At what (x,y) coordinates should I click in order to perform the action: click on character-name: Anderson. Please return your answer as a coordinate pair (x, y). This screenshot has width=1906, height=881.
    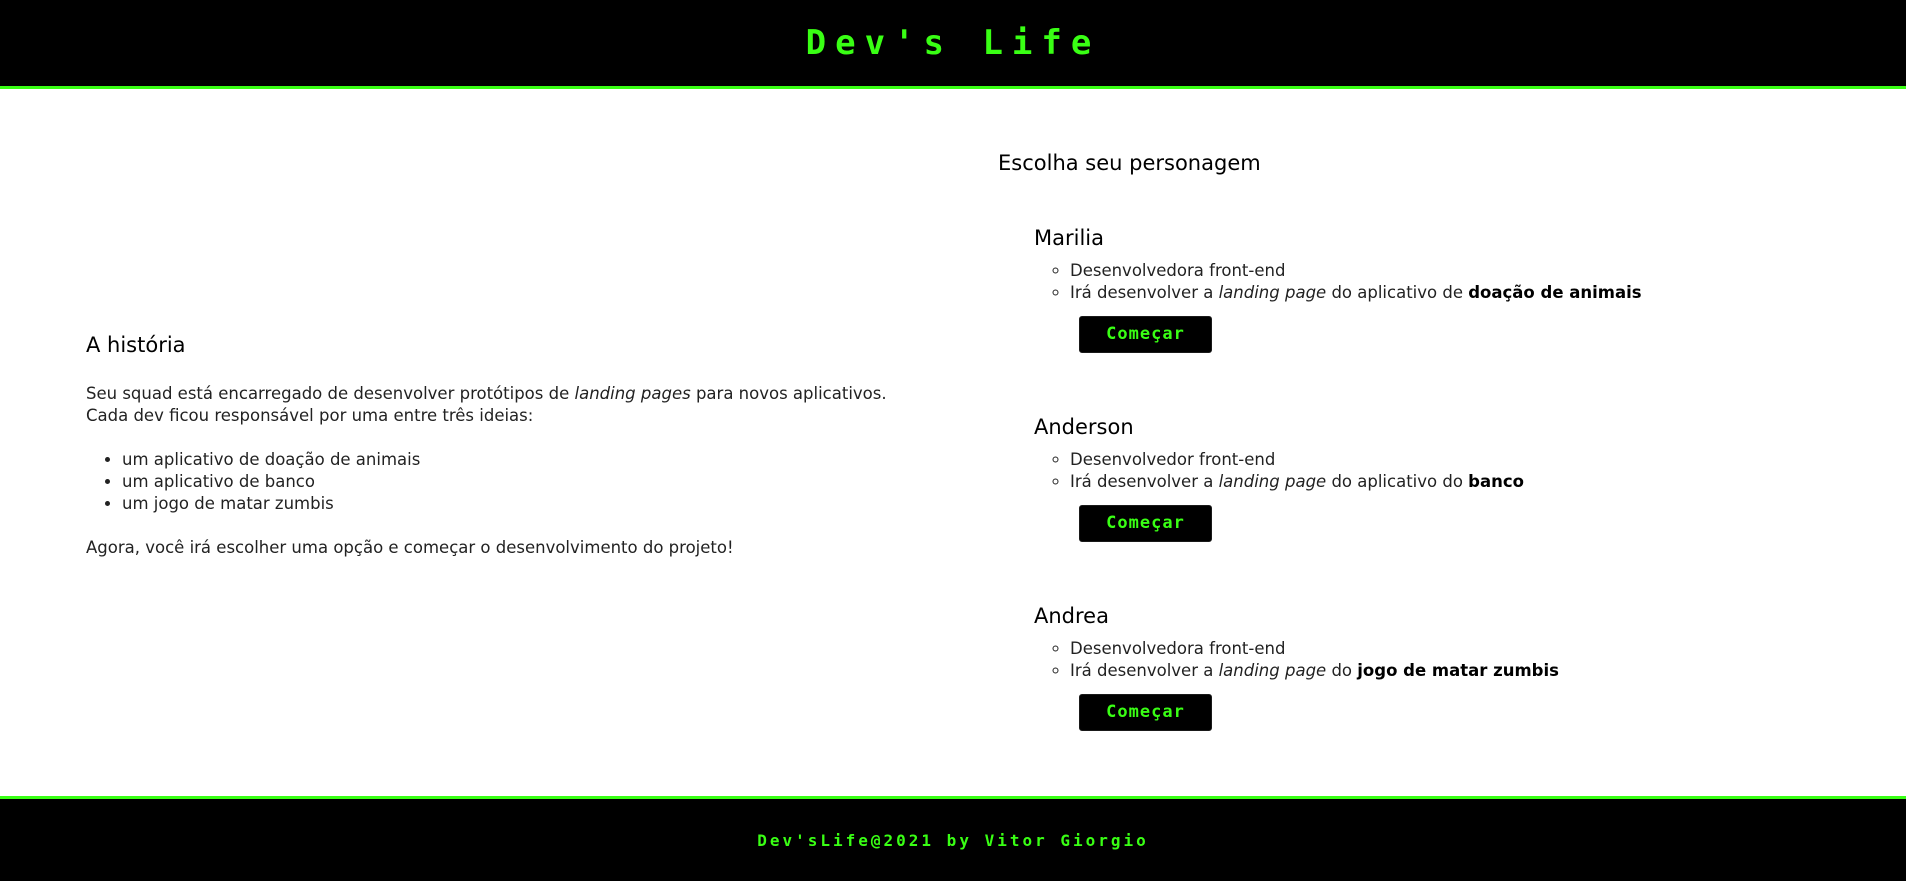
    Looking at the image, I should click on (1084, 427).